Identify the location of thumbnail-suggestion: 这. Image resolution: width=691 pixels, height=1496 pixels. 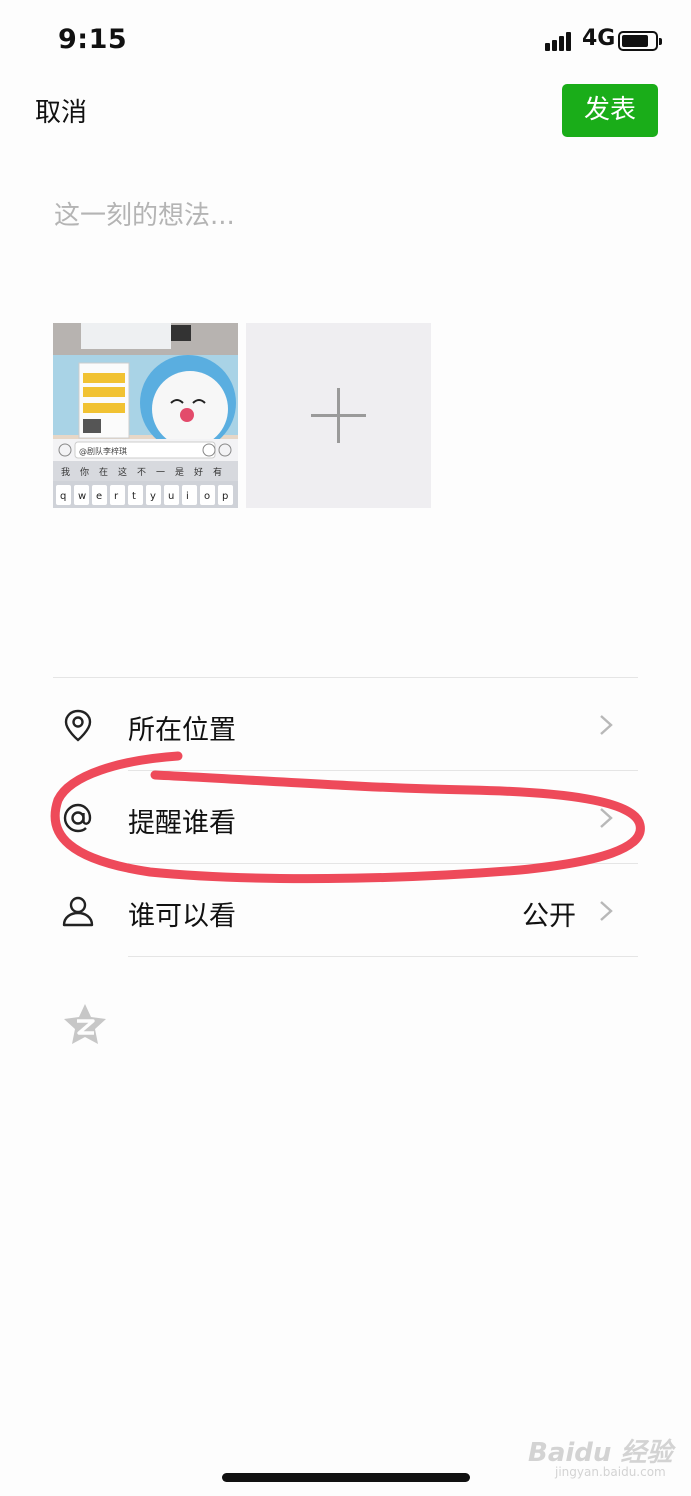
(122, 472).